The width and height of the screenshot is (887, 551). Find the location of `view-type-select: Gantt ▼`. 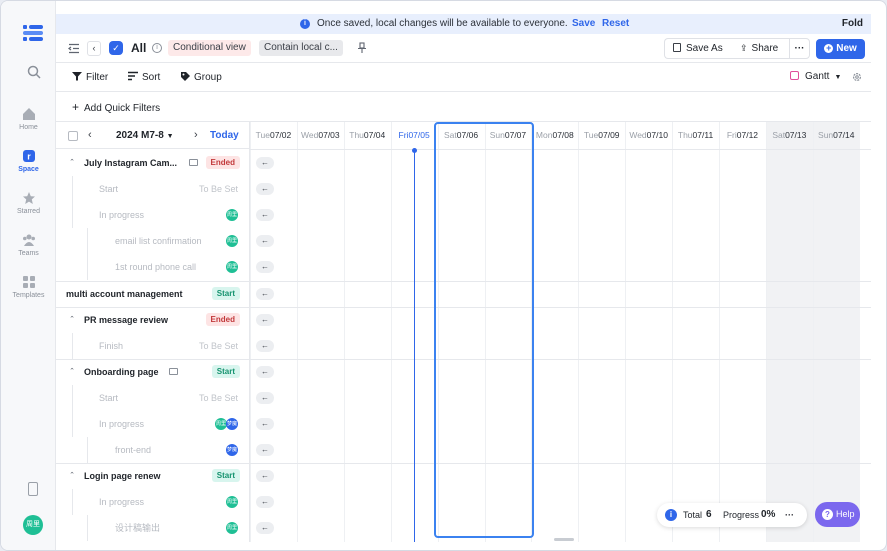

view-type-select: Gantt ▼ is located at coordinates (815, 77).